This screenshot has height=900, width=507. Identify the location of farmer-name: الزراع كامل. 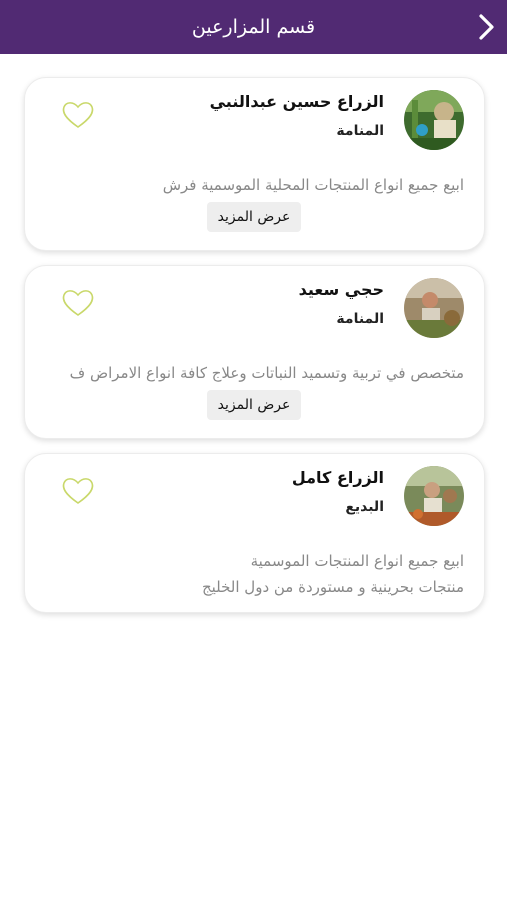
(337, 477).